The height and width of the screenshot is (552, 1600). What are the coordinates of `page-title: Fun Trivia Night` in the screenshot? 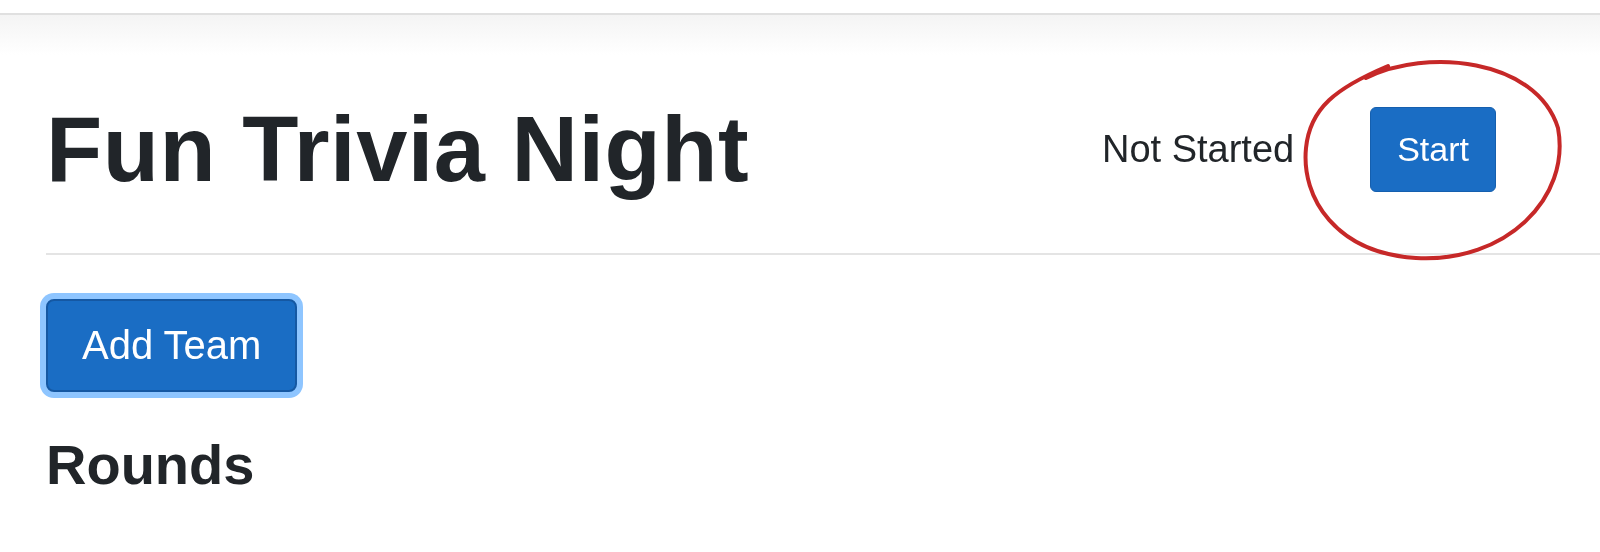 It's located at (398, 149).